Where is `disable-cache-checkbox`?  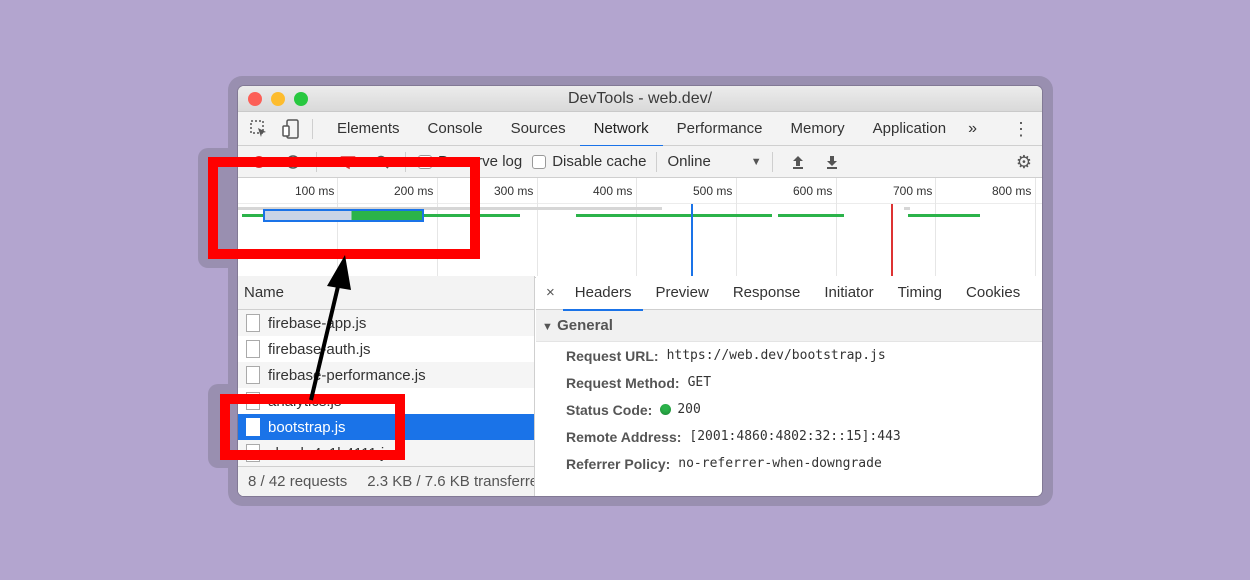 disable-cache-checkbox is located at coordinates (539, 161).